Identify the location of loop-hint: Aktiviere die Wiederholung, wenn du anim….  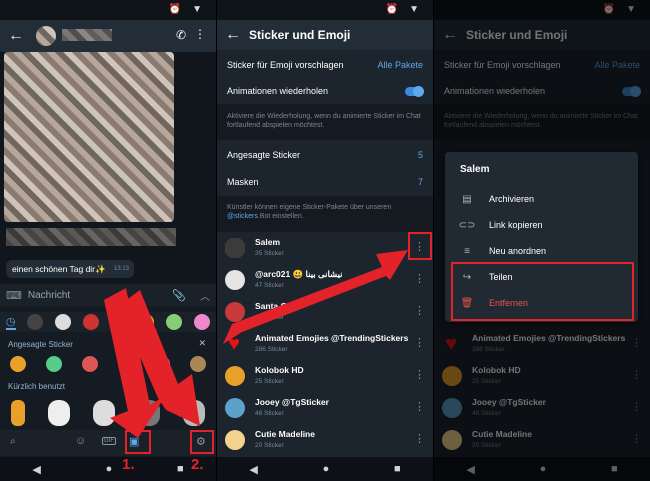
(324, 121).